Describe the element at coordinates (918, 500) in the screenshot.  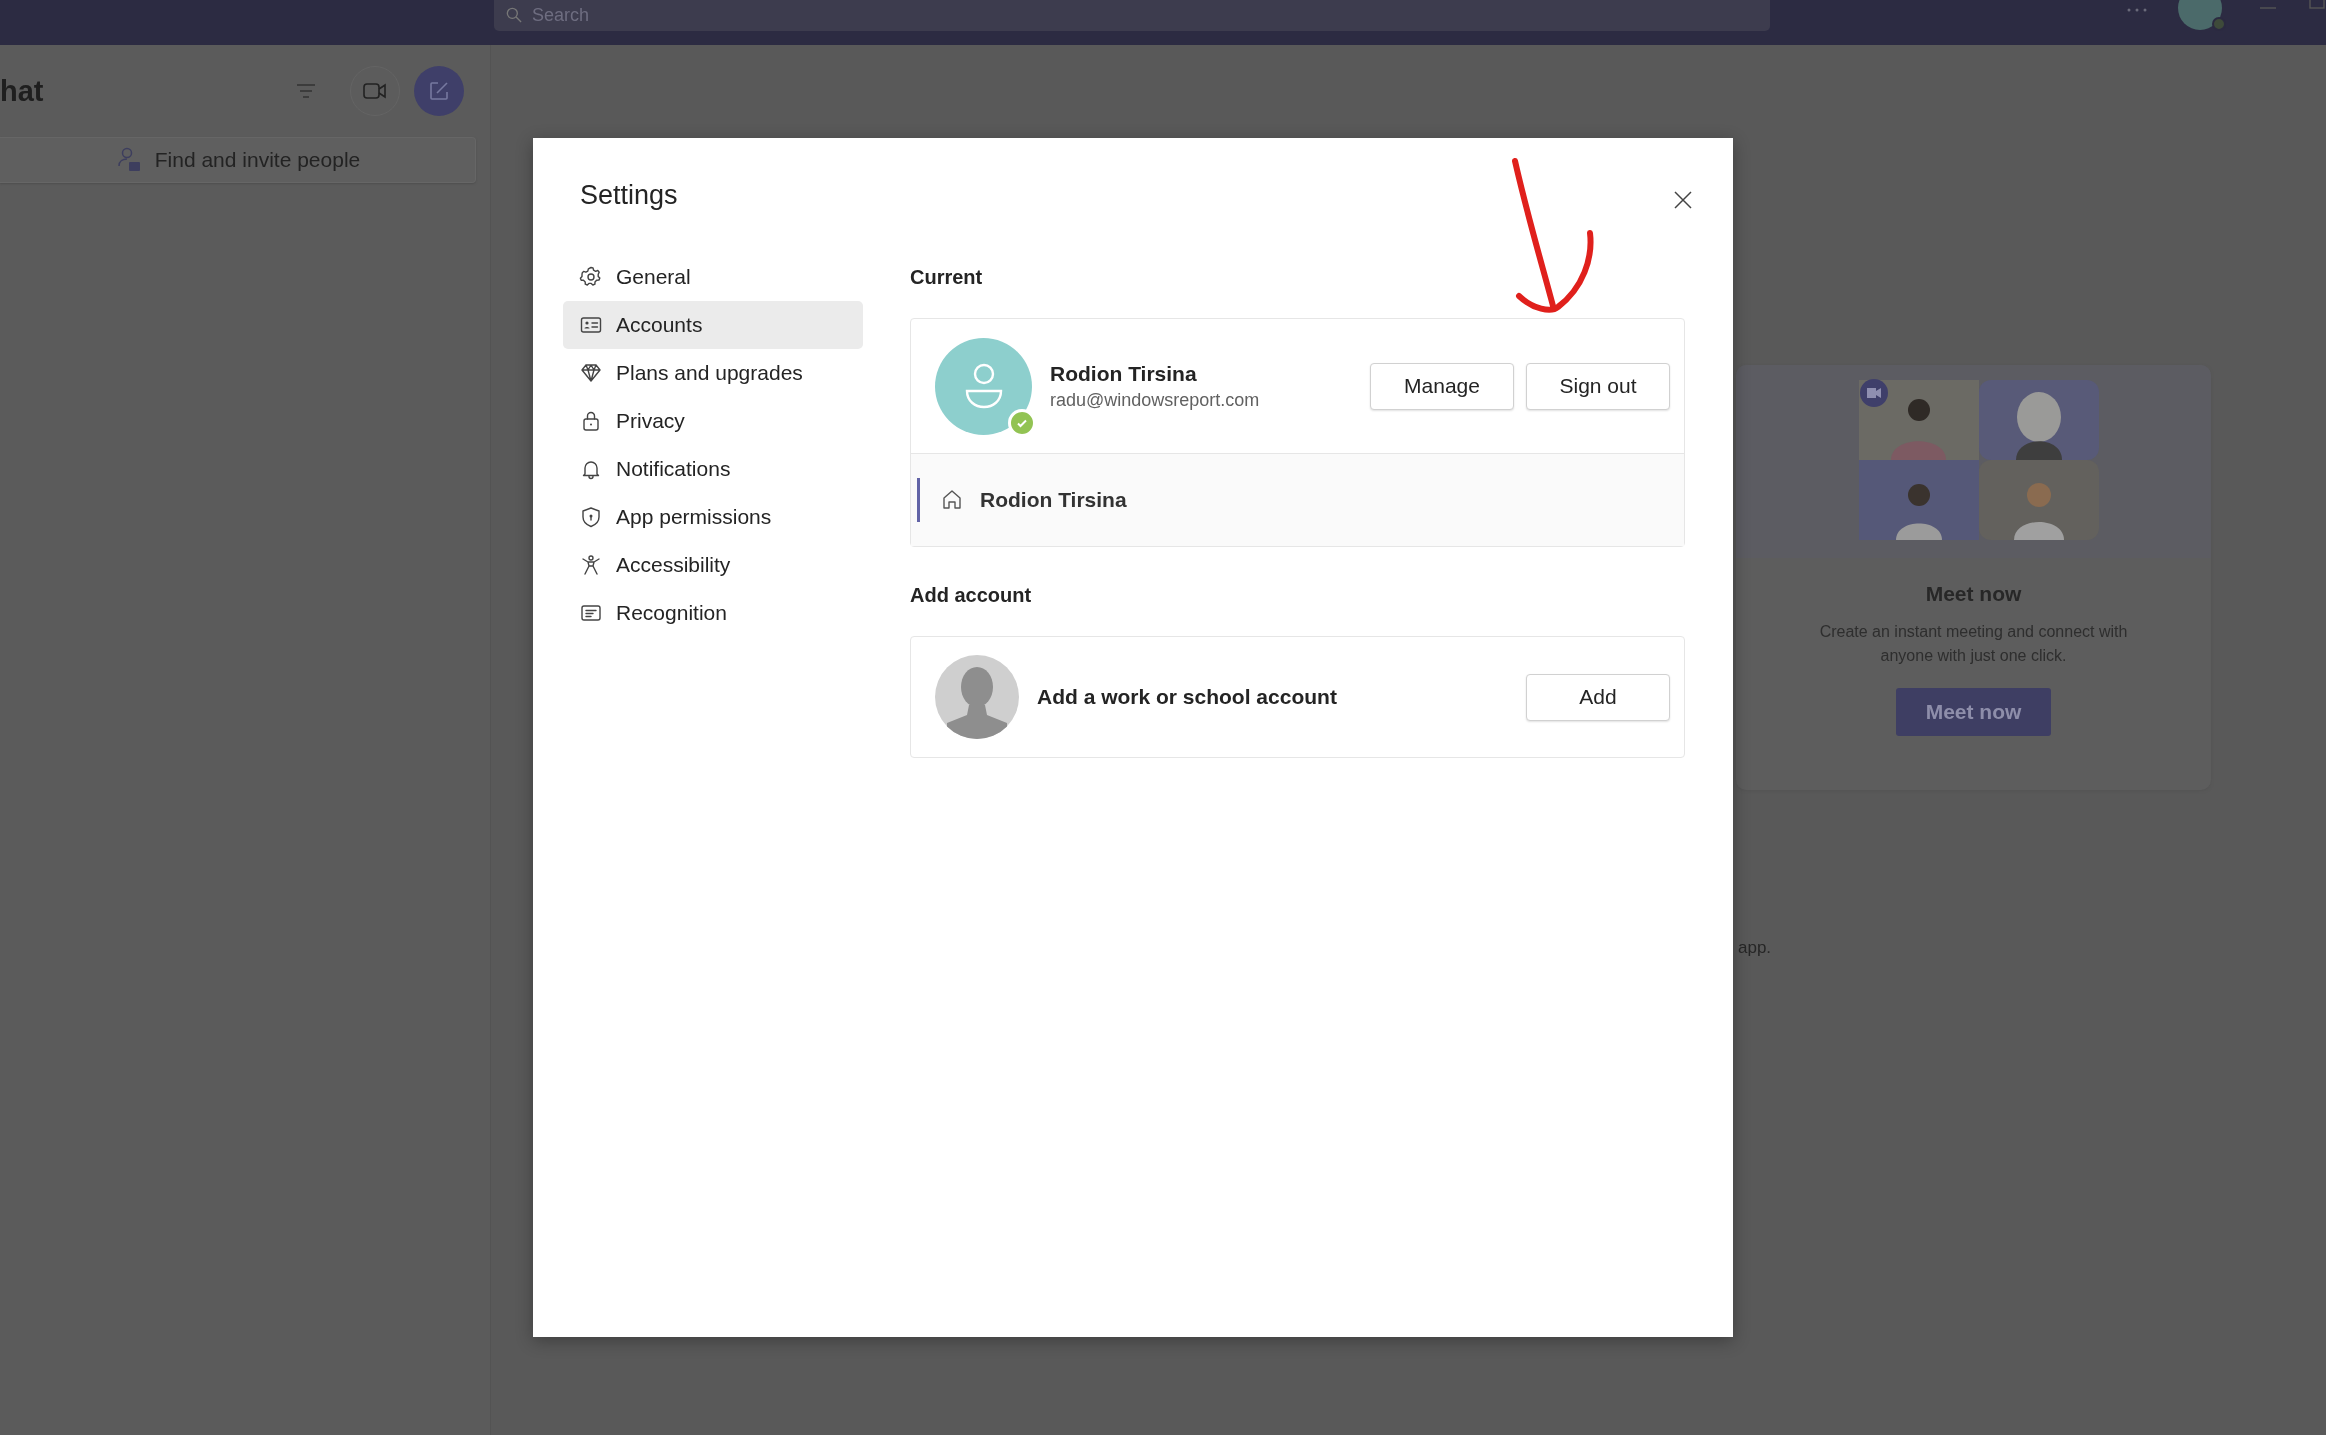
I see `selection-indicator` at that location.